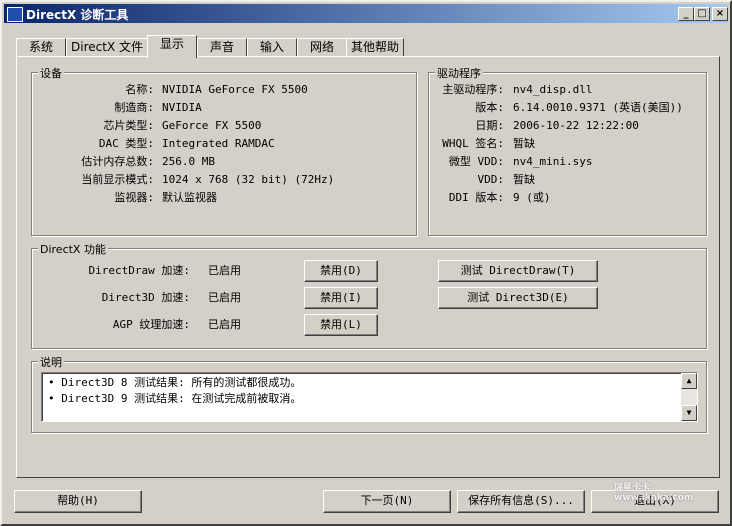  Describe the element at coordinates (51, 362) in the screenshot. I see `notes-legend: 说明` at that location.